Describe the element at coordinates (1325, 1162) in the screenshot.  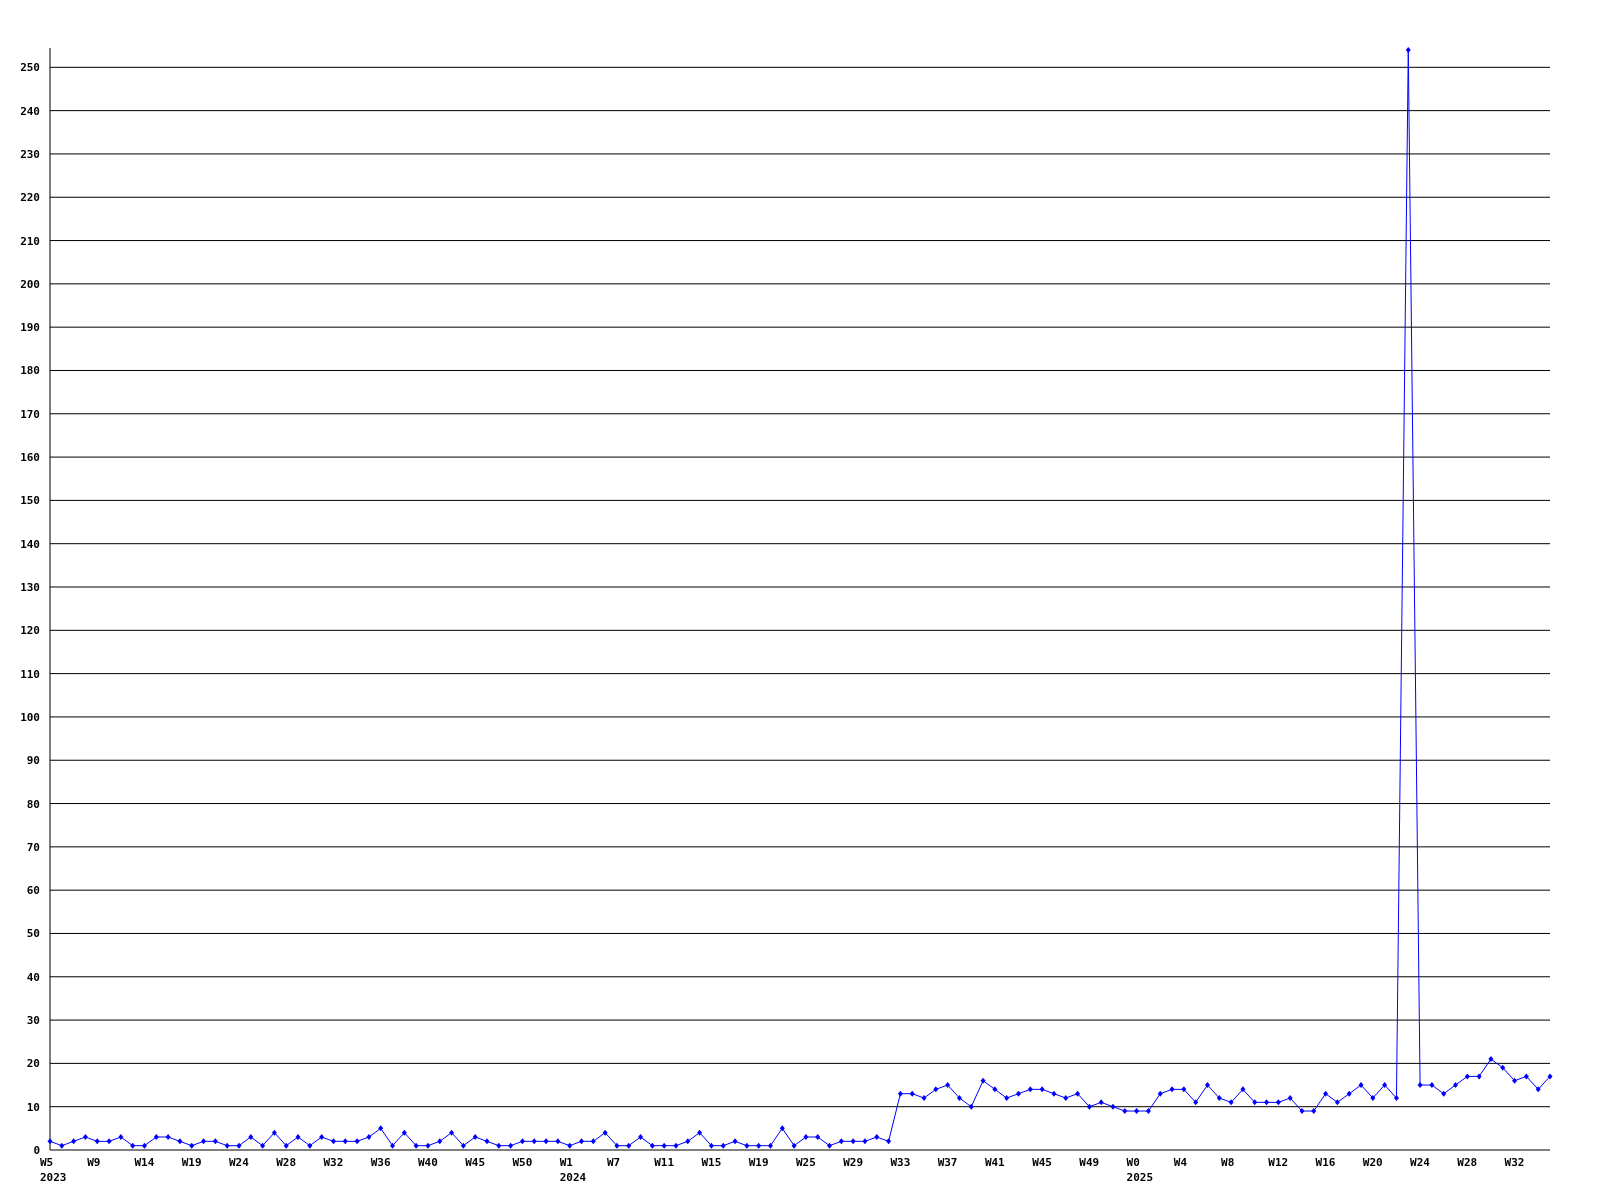
I see `axis-tick-label: W16` at that location.